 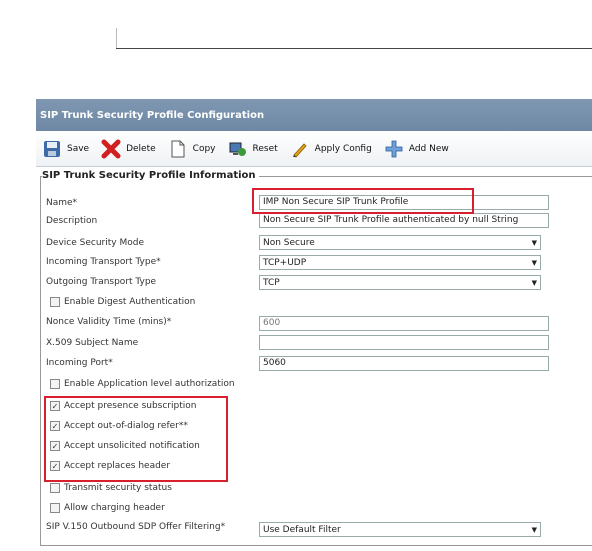 What do you see at coordinates (128, 149) in the screenshot?
I see `delete-button: Delete` at bounding box center [128, 149].